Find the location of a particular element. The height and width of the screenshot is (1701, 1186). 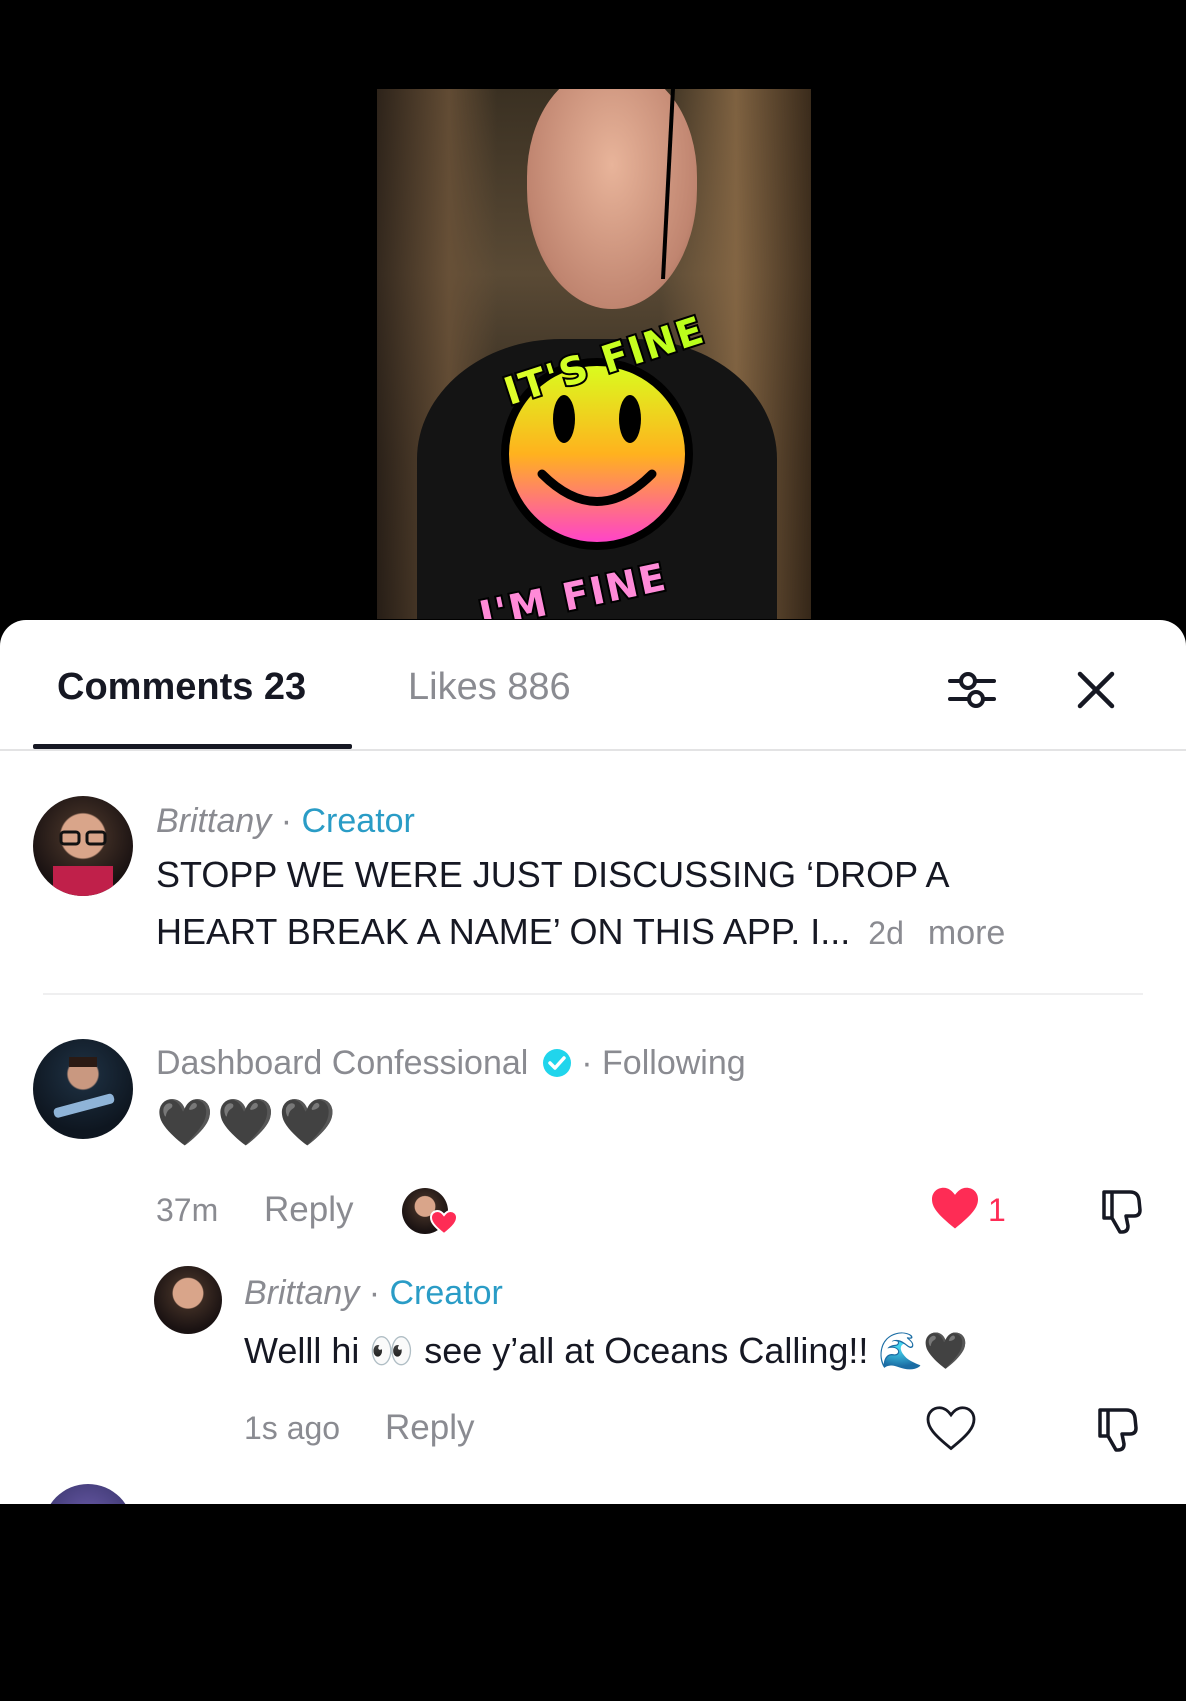

comment-time: 2d is located at coordinates (886, 933).